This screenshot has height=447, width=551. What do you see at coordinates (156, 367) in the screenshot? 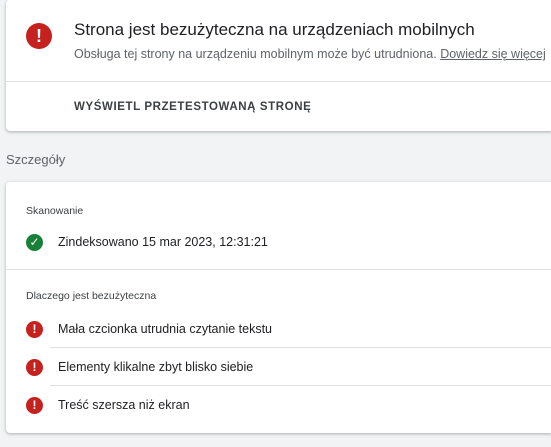
I see `problem-item-text: Elementy klikalne zbyt blisko siebie` at bounding box center [156, 367].